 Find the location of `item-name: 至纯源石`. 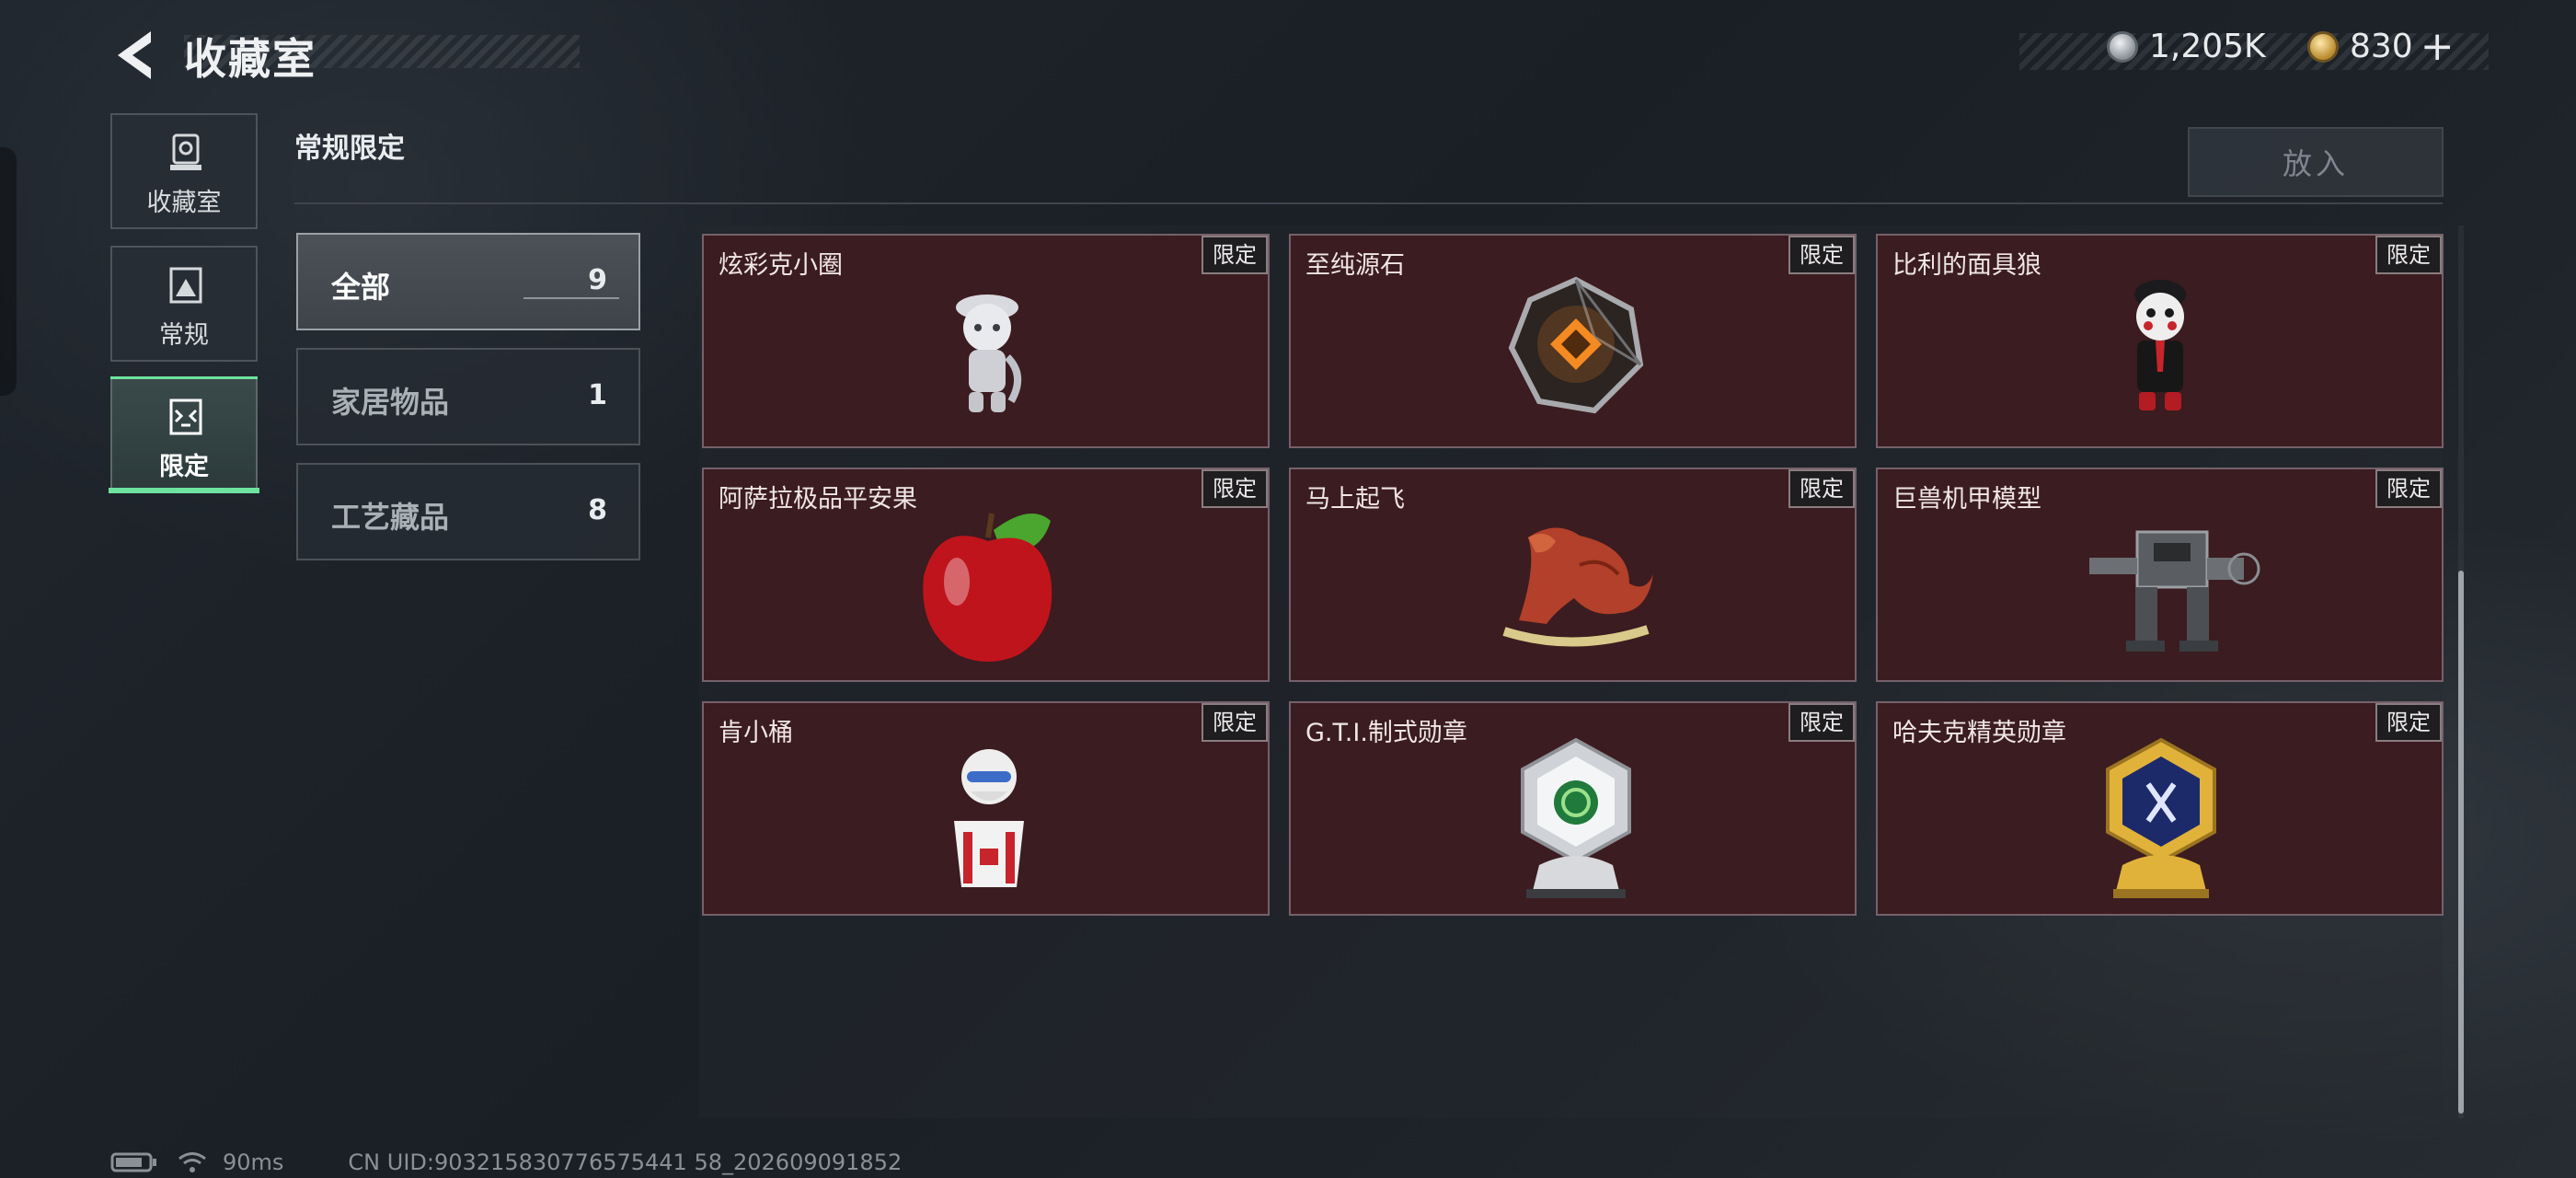

item-name: 至纯源石 is located at coordinates (1355, 265).